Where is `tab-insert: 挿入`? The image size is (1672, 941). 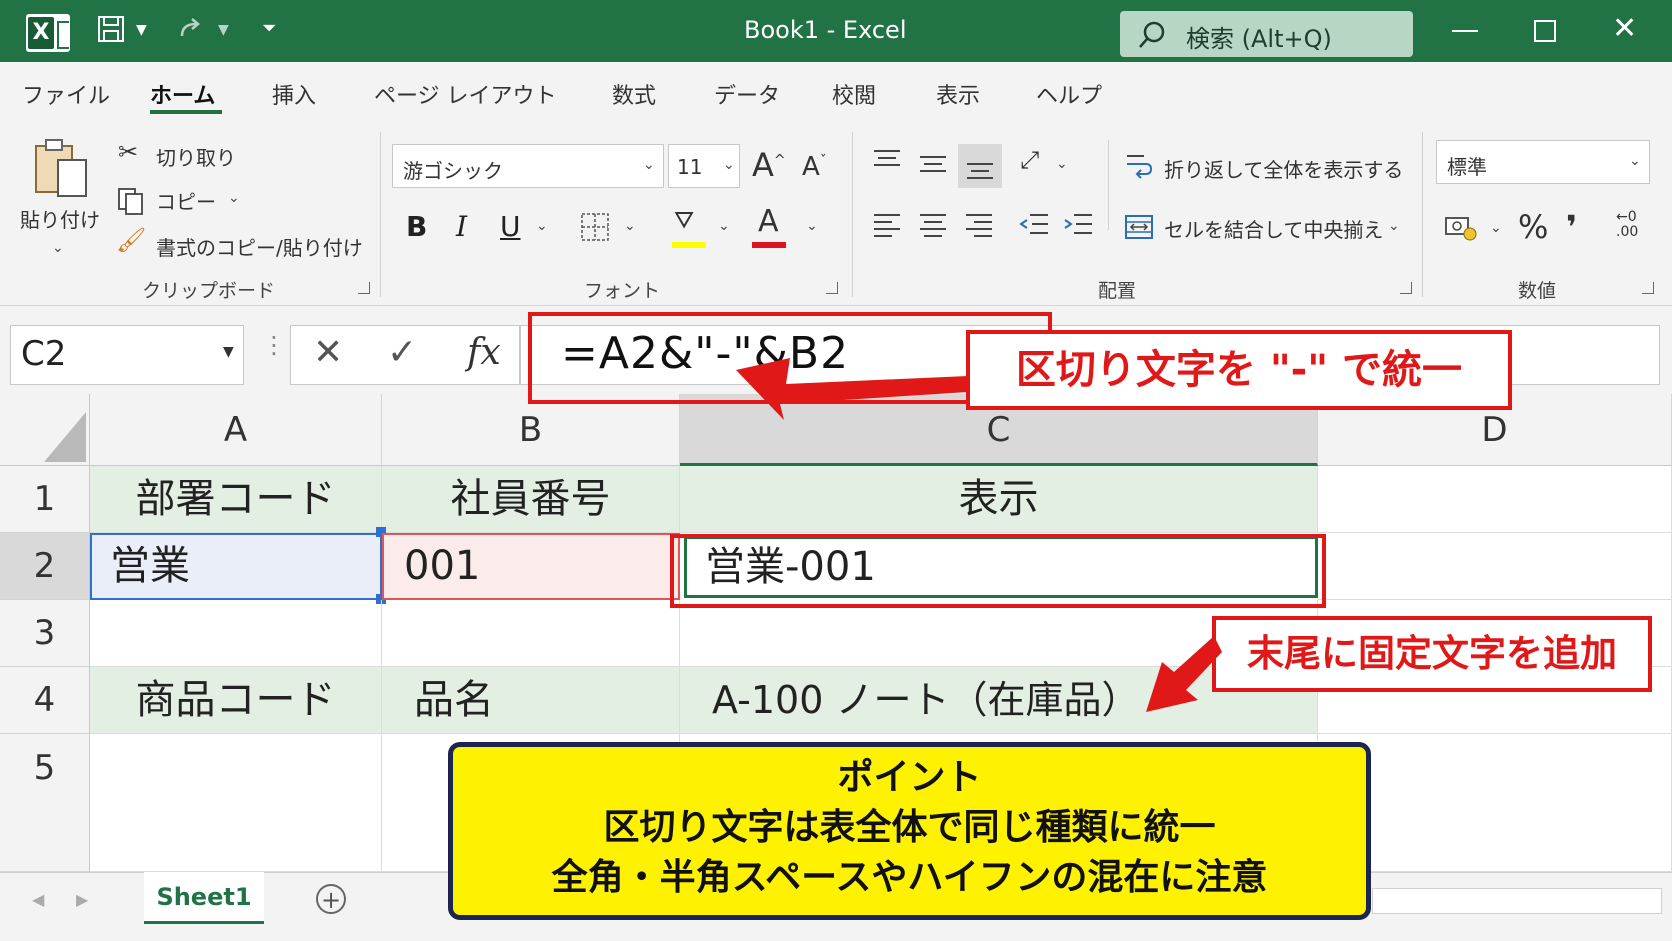 tab-insert: 挿入 is located at coordinates (294, 94).